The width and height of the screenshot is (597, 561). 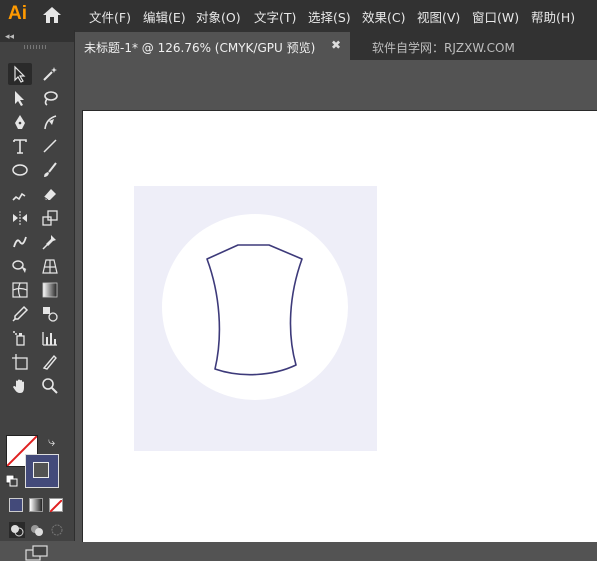 What do you see at coordinates (50, 314) in the screenshot?
I see `blend-tool-icon` at bounding box center [50, 314].